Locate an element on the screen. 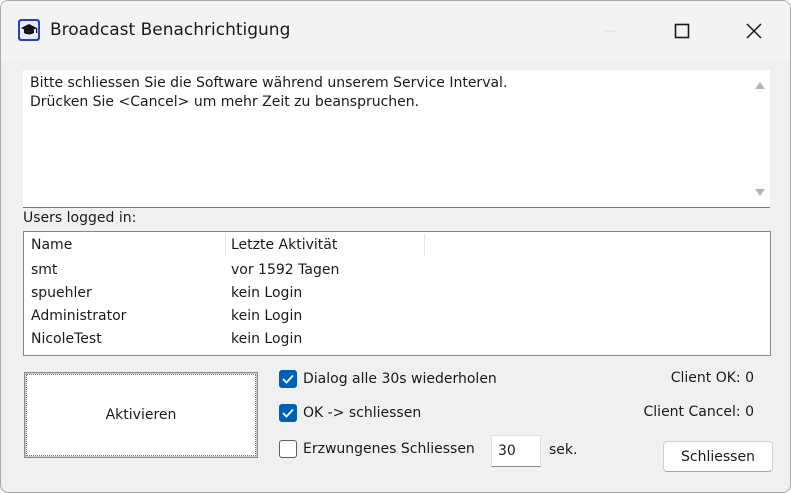 This screenshot has height=493, width=791. table-row: NicoleTest kein Login is located at coordinates (397, 339).